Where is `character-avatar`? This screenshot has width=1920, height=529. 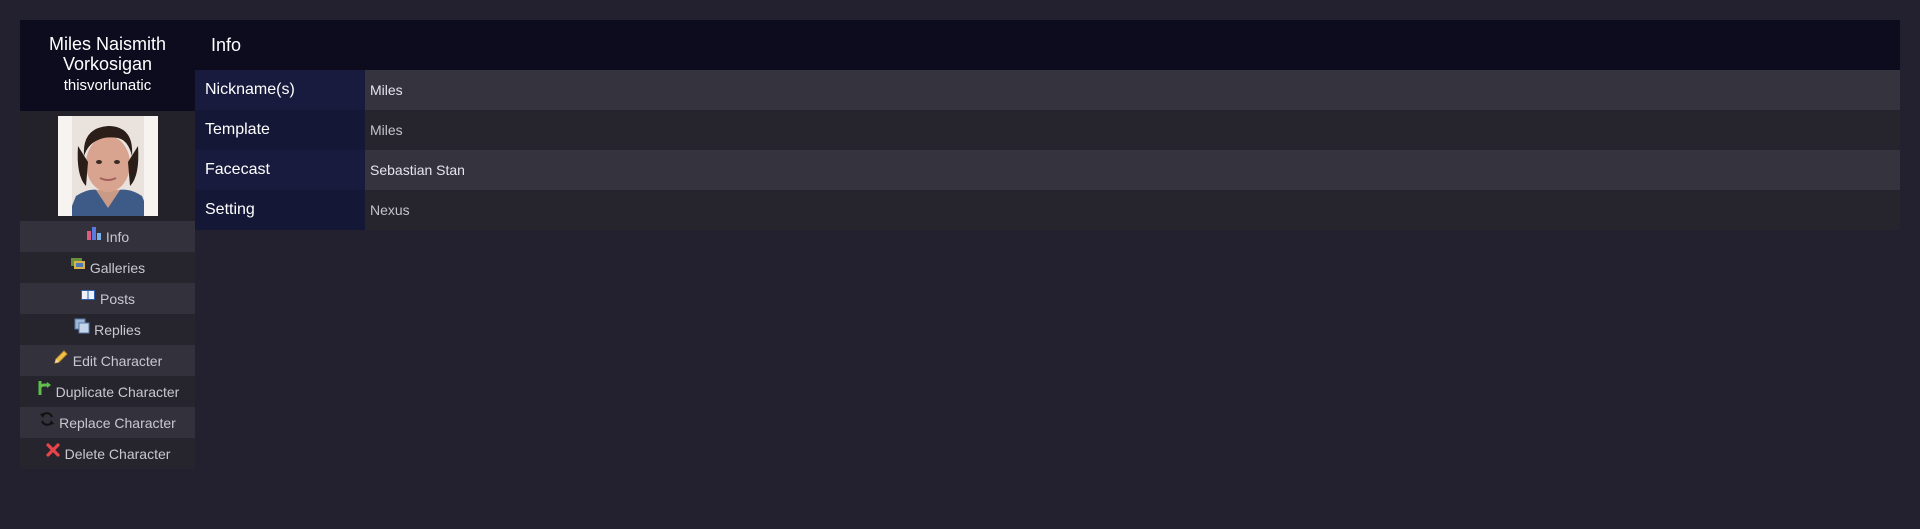 character-avatar is located at coordinates (107, 166).